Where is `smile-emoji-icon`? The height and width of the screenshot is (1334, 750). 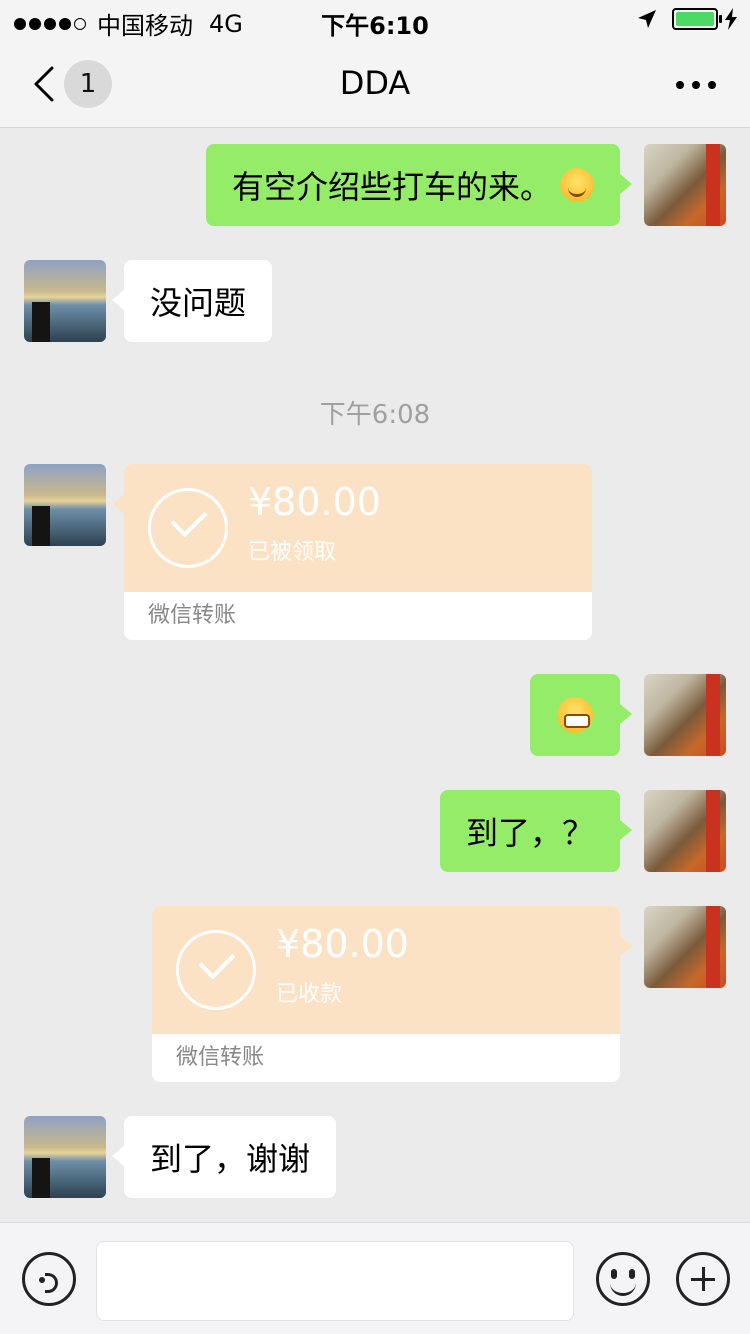 smile-emoji-icon is located at coordinates (577, 185).